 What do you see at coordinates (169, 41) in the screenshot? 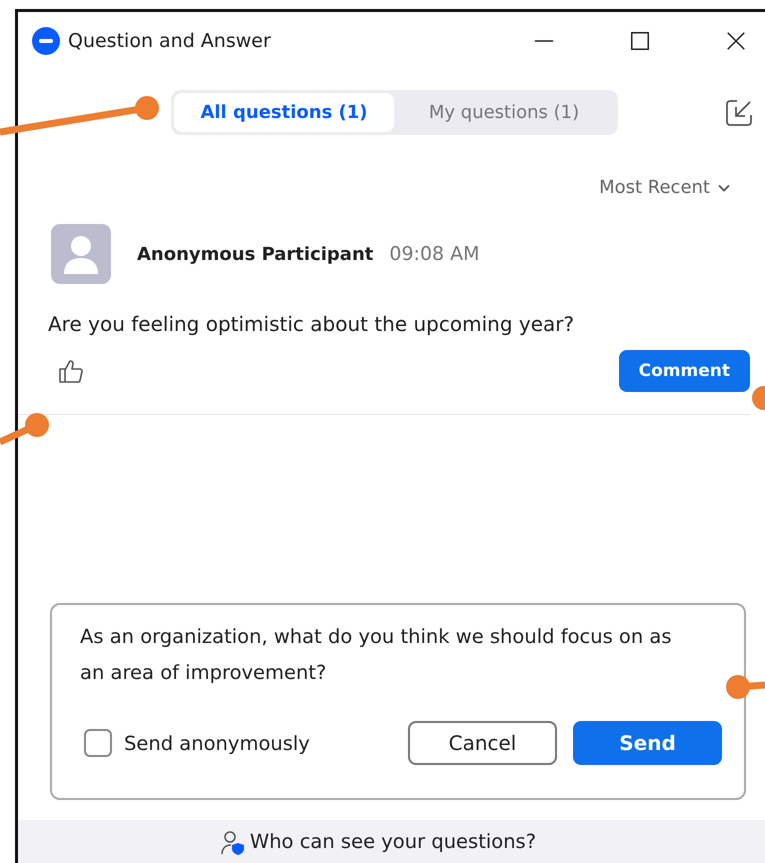
I see `window-title: Question and Answer` at bounding box center [169, 41].